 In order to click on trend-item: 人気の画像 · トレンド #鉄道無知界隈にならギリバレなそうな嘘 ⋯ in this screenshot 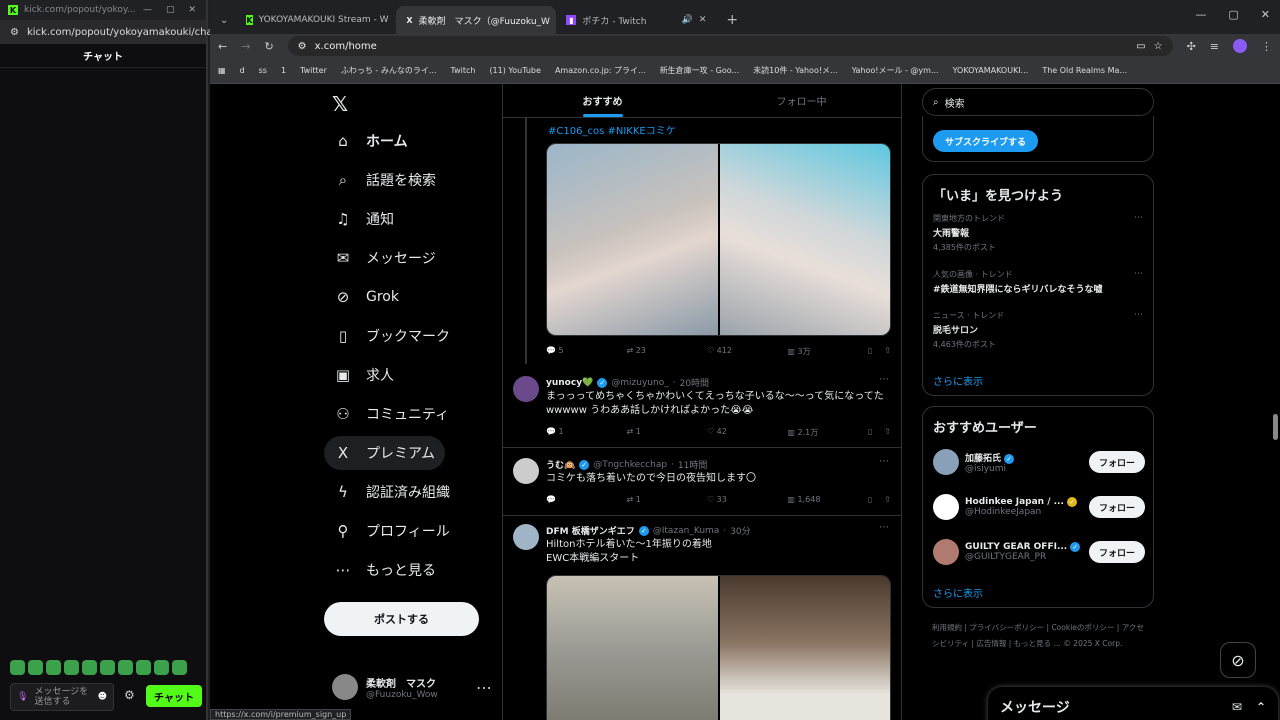, I will do `click(1038, 283)`.